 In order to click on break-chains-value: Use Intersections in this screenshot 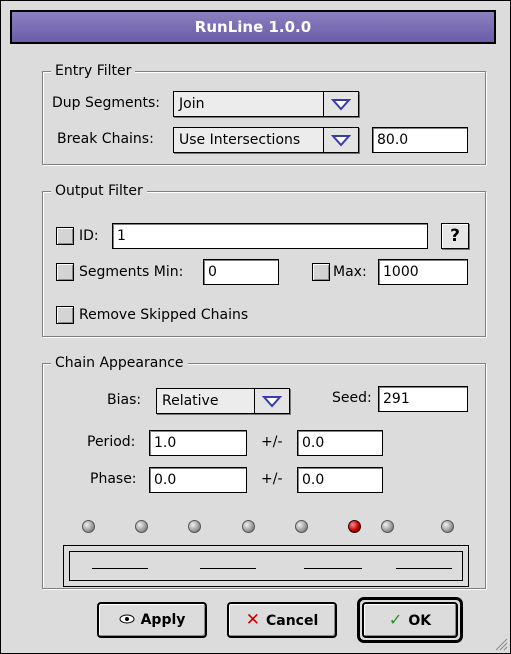, I will do `click(240, 140)`.